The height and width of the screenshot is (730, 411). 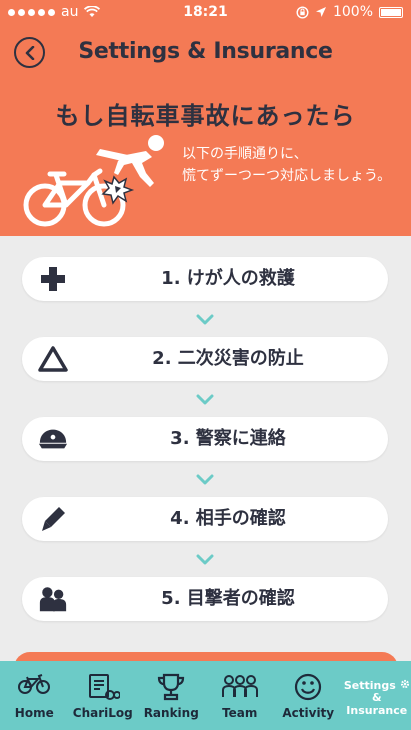 I want to click on police-cap-icon, so click(x=53, y=439).